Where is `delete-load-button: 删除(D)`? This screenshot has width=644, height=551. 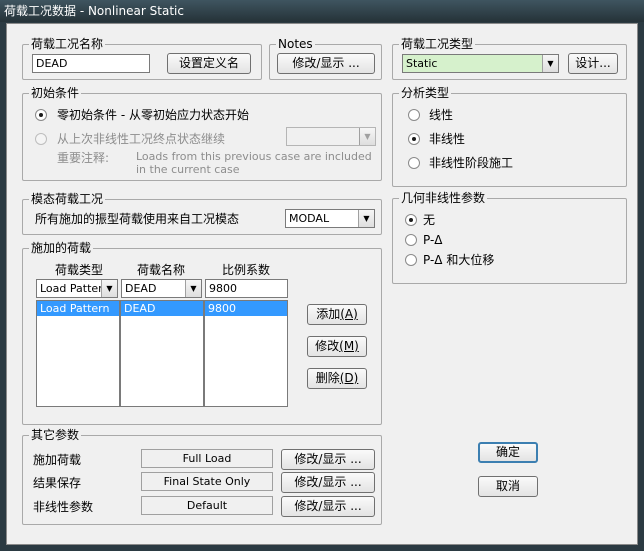 delete-load-button: 删除(D) is located at coordinates (337, 378).